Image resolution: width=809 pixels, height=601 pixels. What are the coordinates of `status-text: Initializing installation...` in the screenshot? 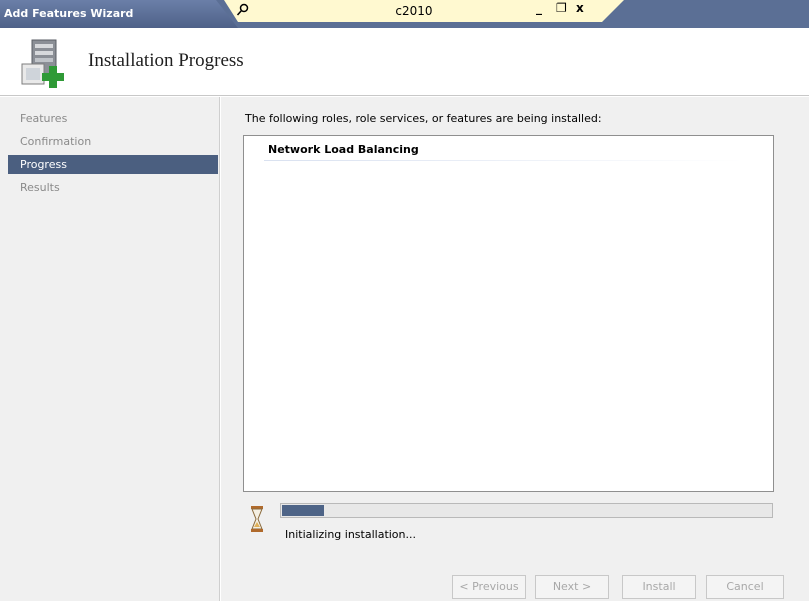 It's located at (351, 534).